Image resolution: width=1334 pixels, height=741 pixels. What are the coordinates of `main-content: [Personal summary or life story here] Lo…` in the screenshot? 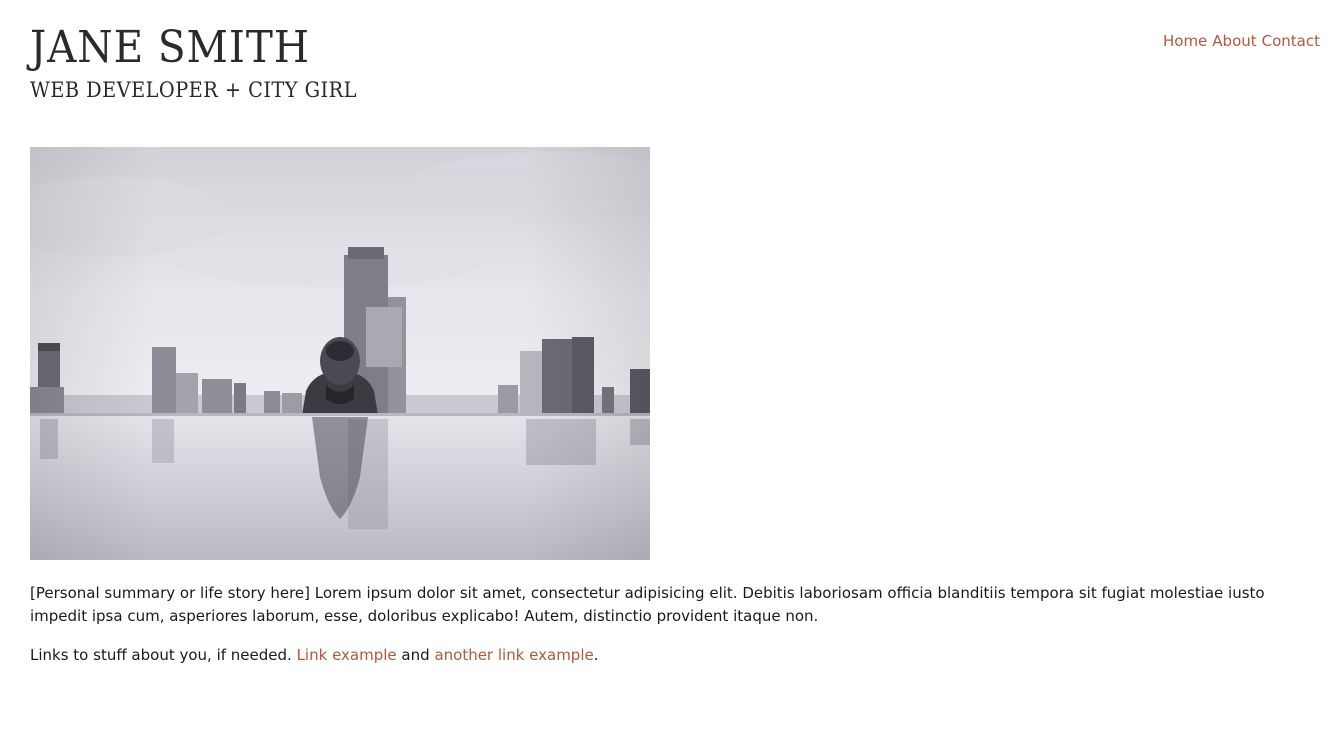 It's located at (667, 632).